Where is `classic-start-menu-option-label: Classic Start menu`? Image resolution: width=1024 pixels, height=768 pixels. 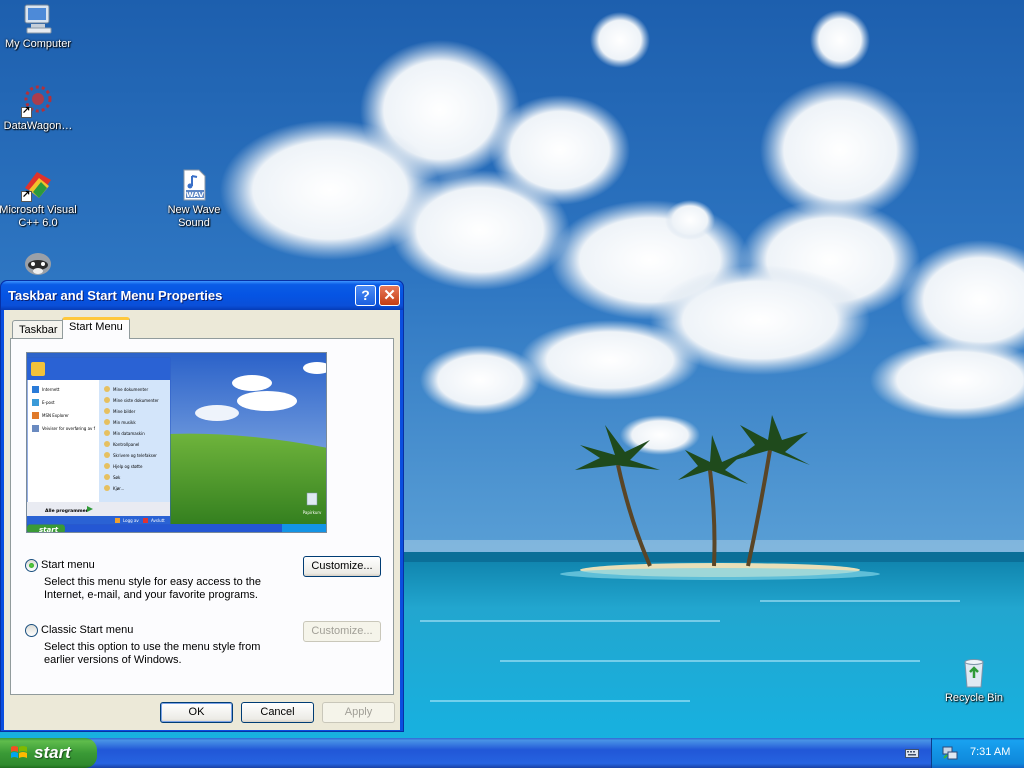 classic-start-menu-option-label: Classic Start menu is located at coordinates (87, 630).